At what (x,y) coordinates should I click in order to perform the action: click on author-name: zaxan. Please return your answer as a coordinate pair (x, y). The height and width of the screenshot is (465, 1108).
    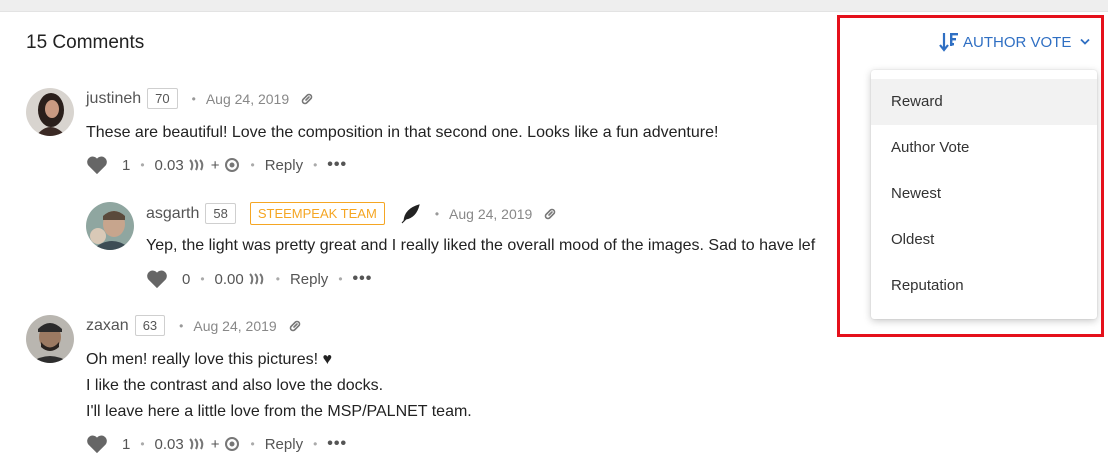
    Looking at the image, I should click on (107, 326).